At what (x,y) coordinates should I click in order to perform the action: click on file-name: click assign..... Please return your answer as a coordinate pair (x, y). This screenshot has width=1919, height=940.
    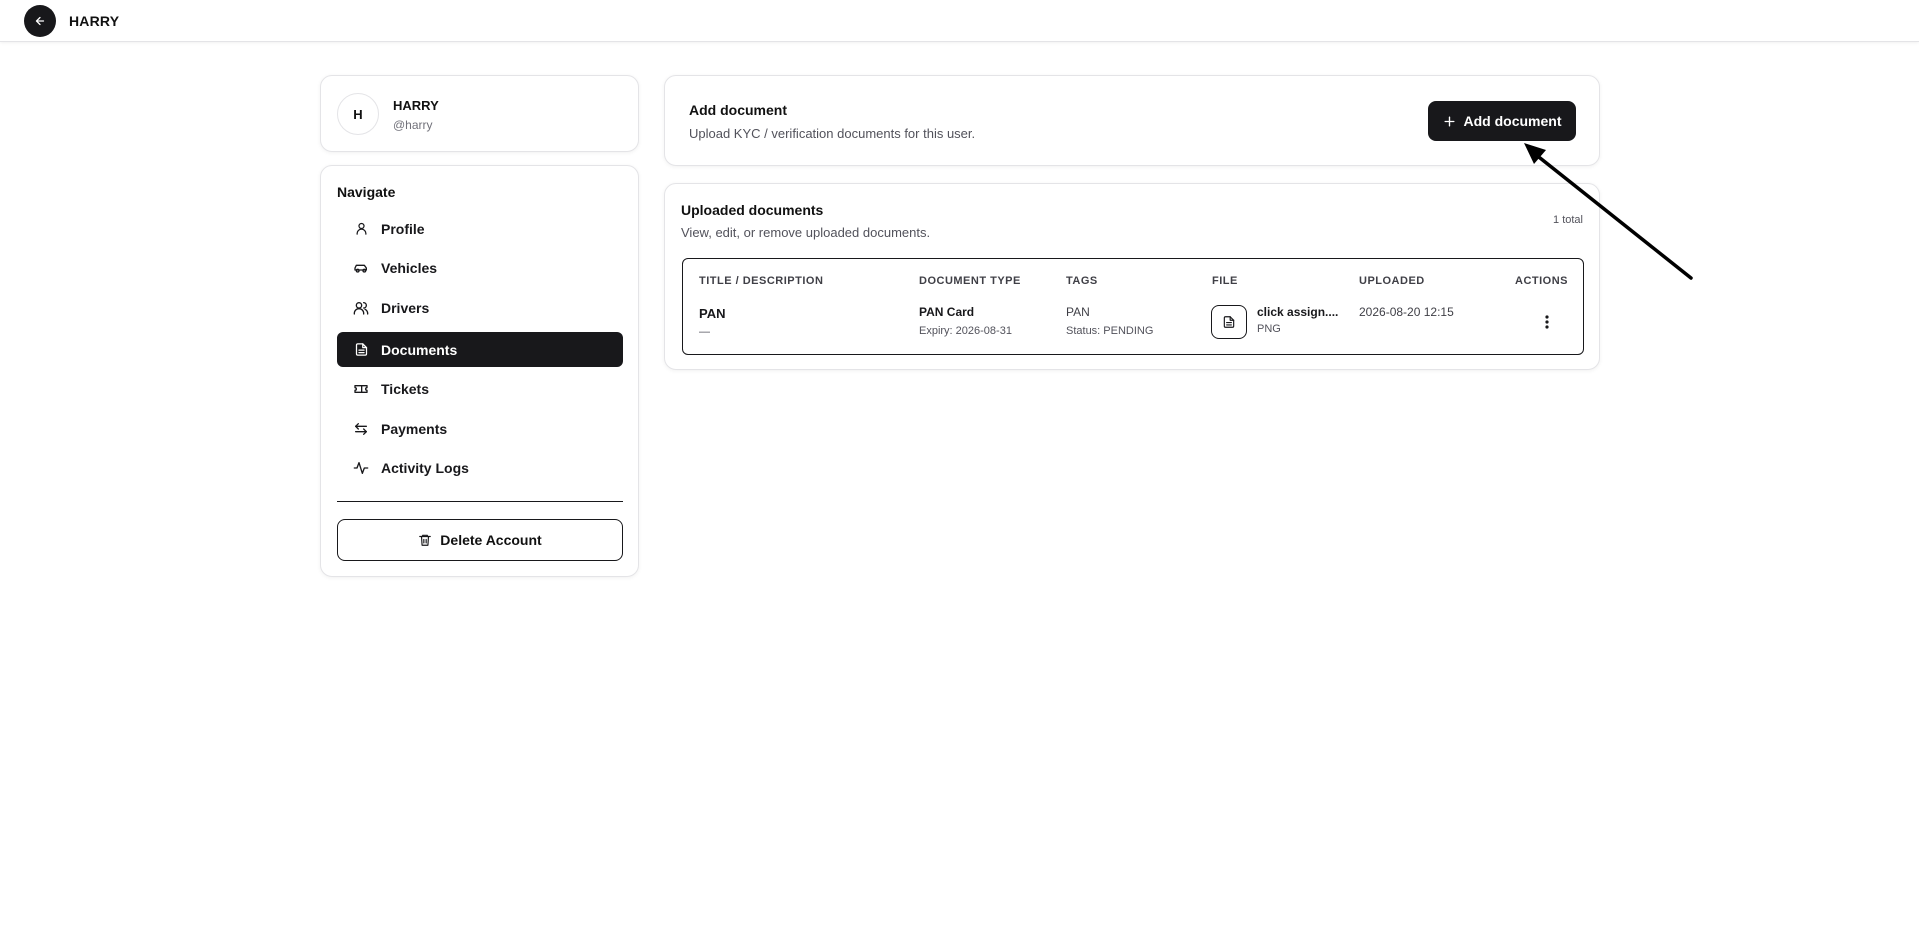
    Looking at the image, I should click on (1297, 312).